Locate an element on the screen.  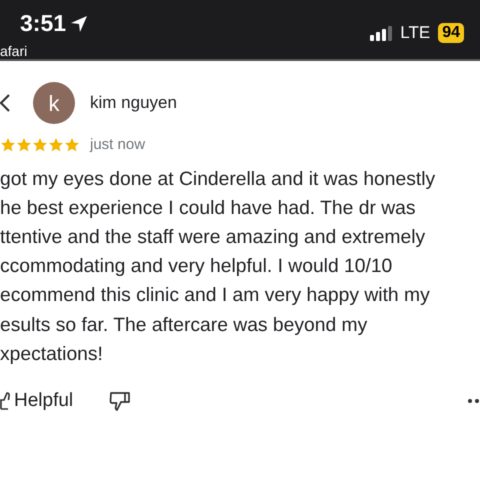
review-text-line: esults so far. The aftercare was beyond my is located at coordinates (184, 326).